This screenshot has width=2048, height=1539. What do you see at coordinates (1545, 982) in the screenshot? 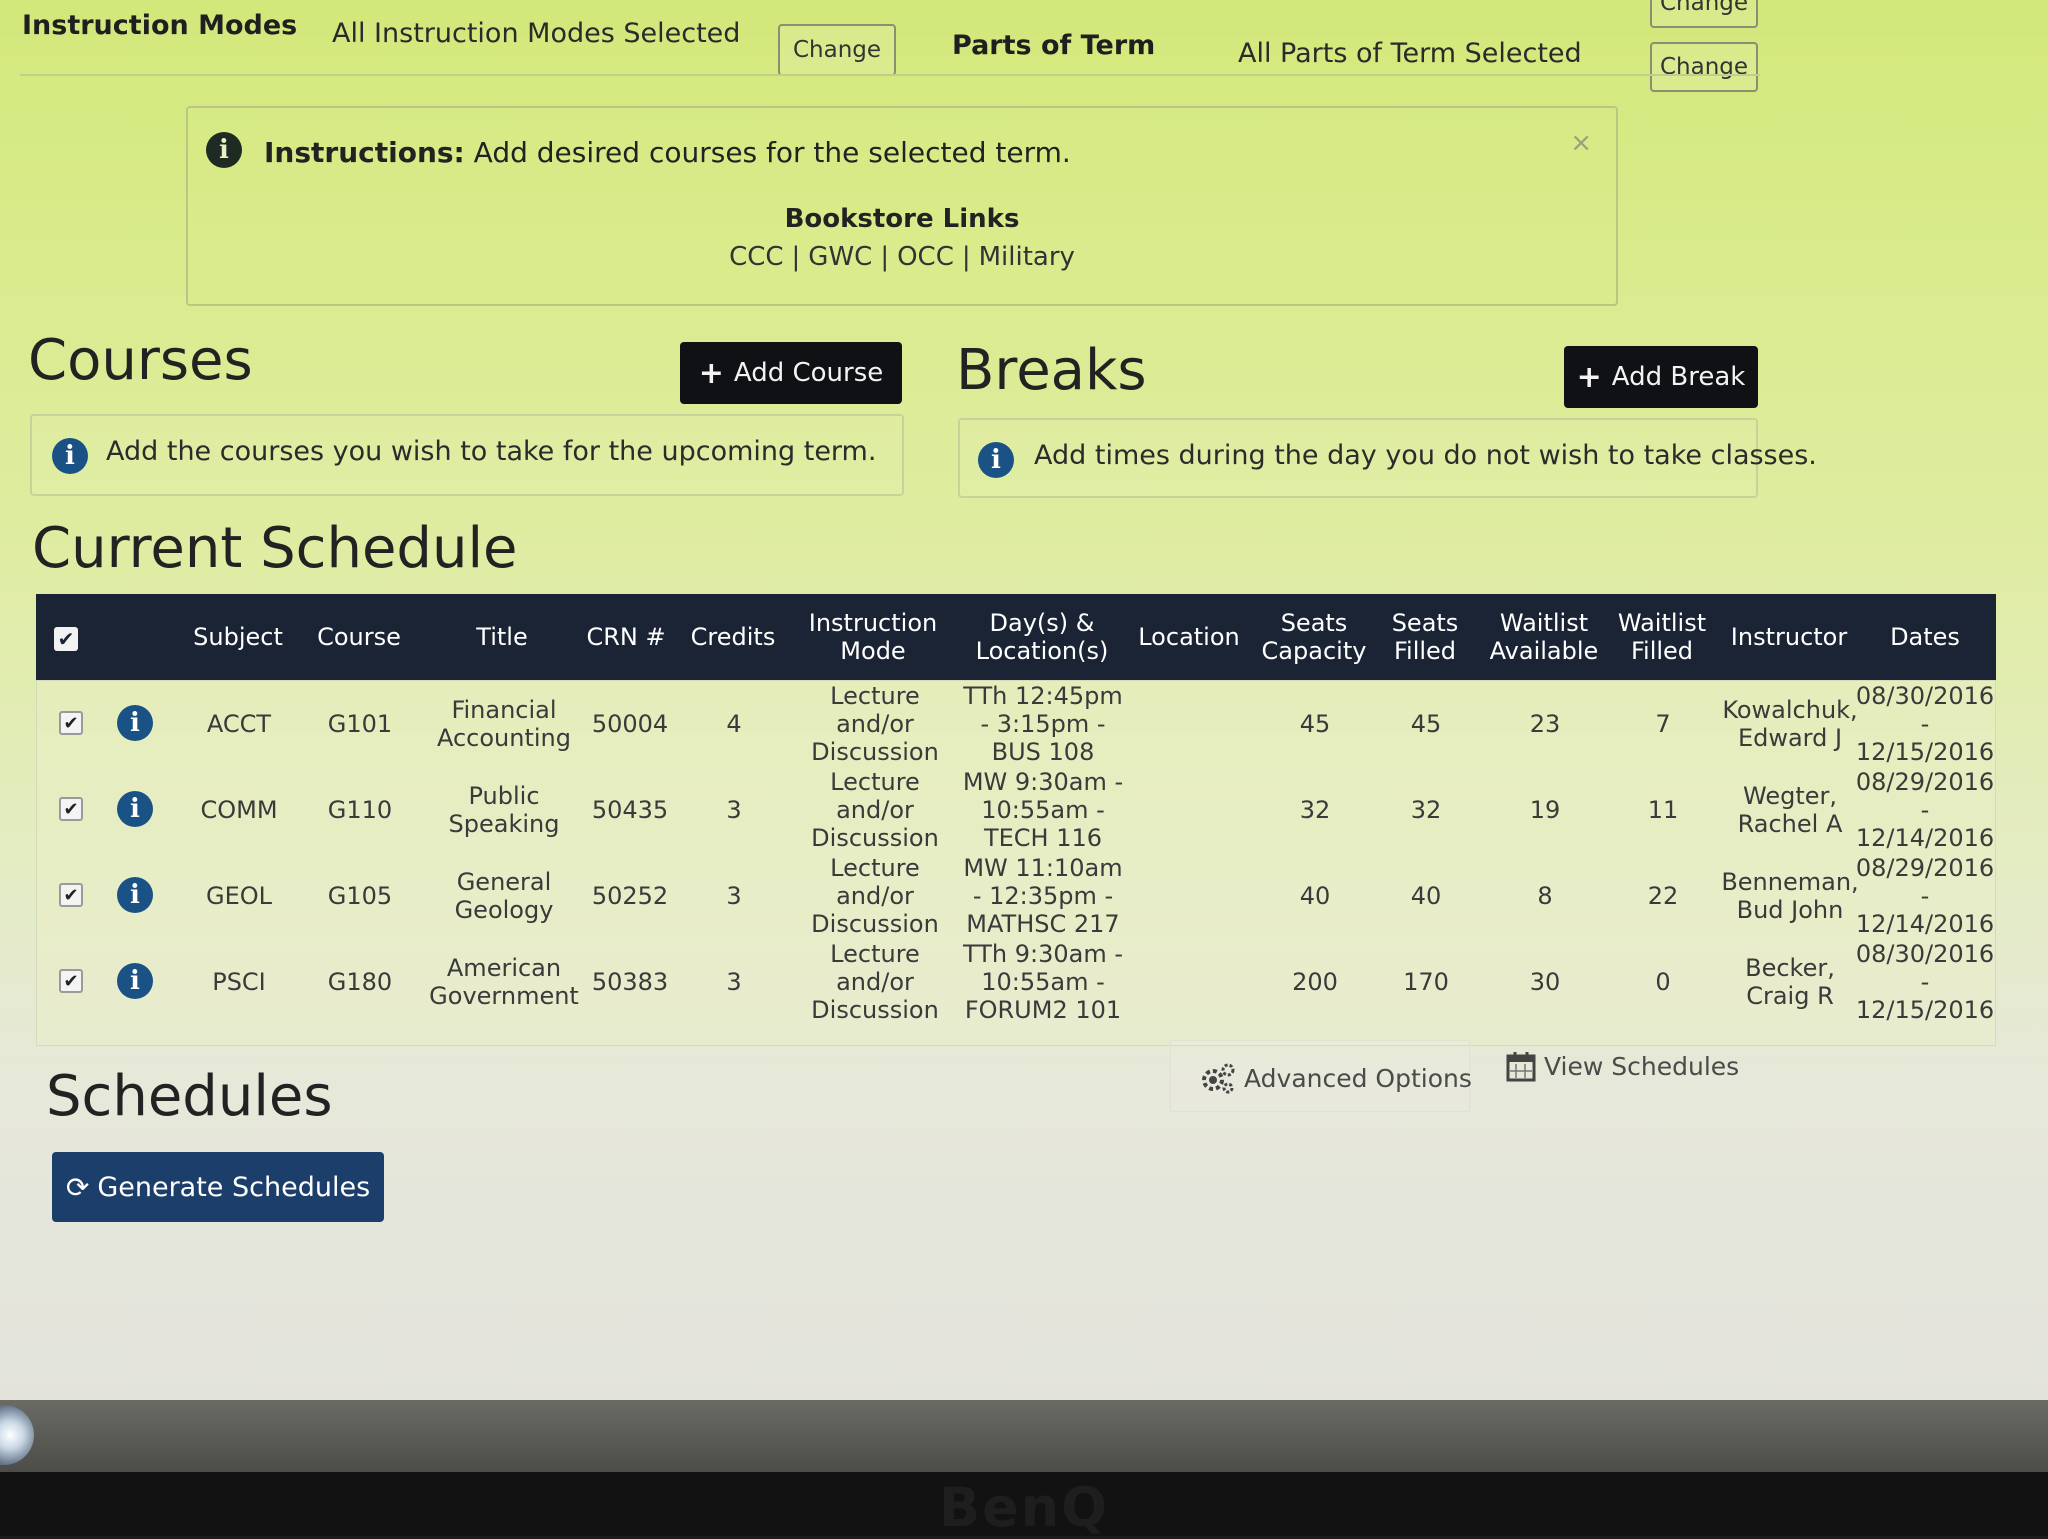
I see `cell-waitlist-available: 30` at bounding box center [1545, 982].